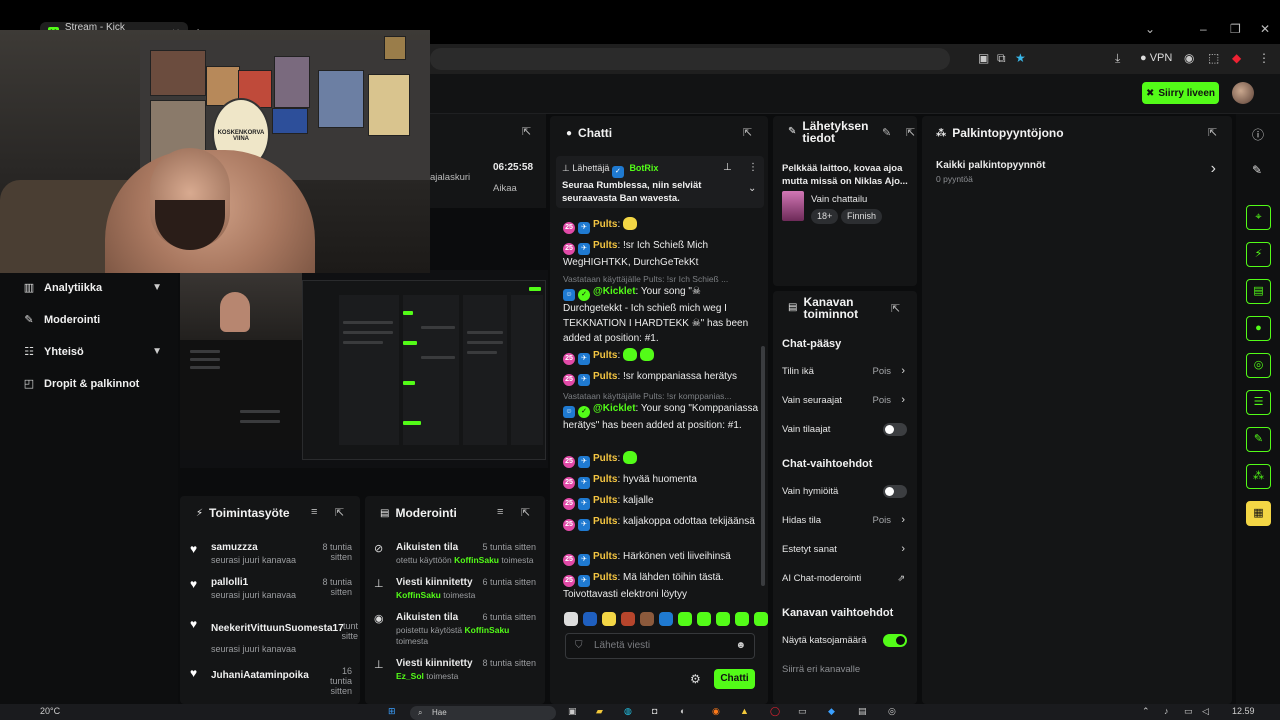  Describe the element at coordinates (599, 711) in the screenshot. I see `file-explorer-icon: ▰` at that location.